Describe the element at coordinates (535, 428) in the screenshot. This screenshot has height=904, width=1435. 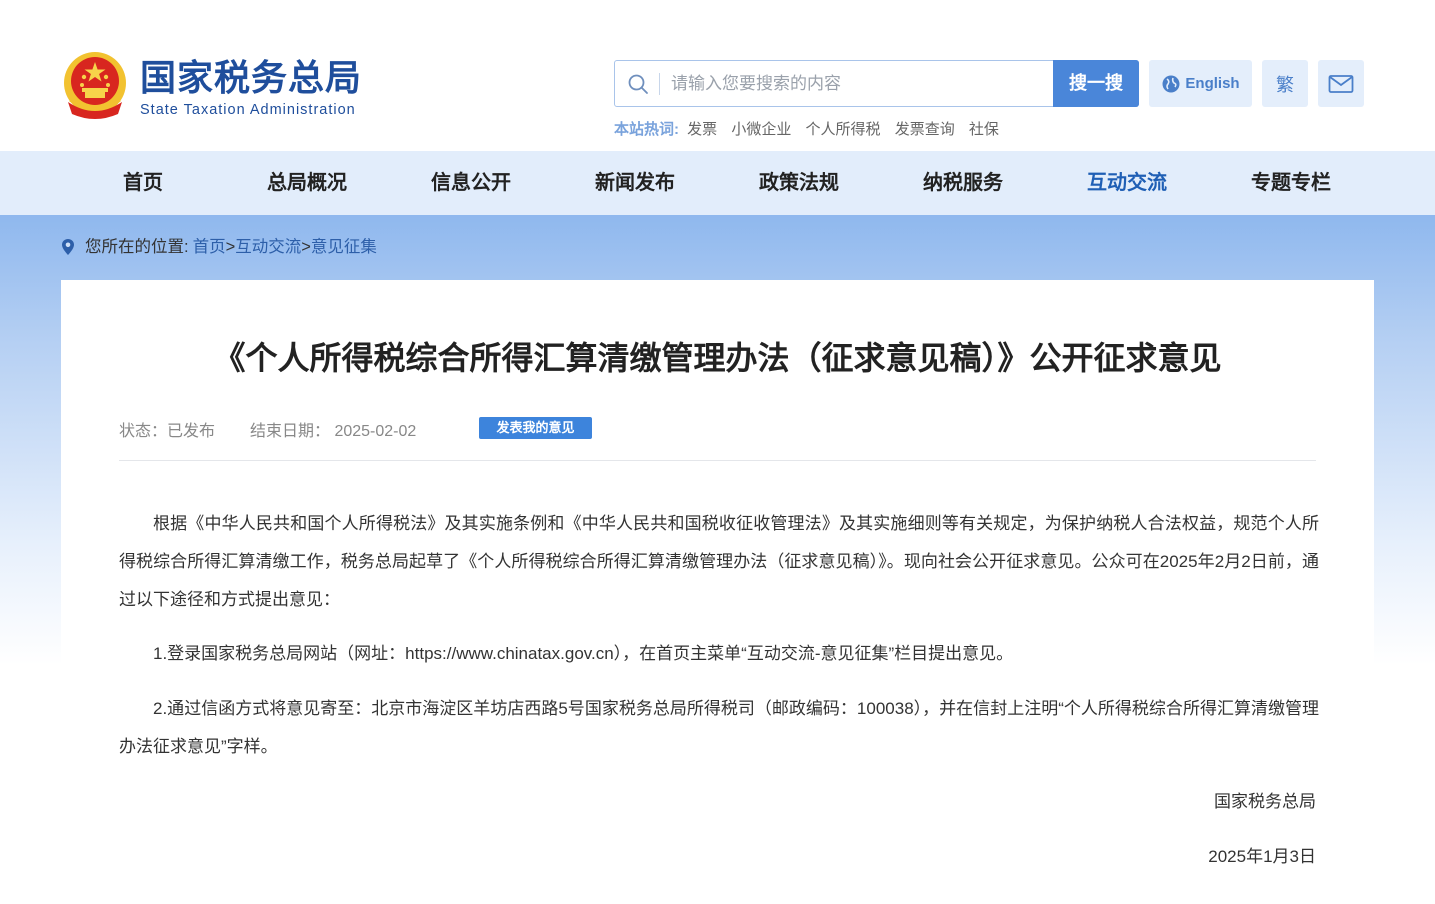
I see `submit-opinion-button: 发表我的意见` at that location.